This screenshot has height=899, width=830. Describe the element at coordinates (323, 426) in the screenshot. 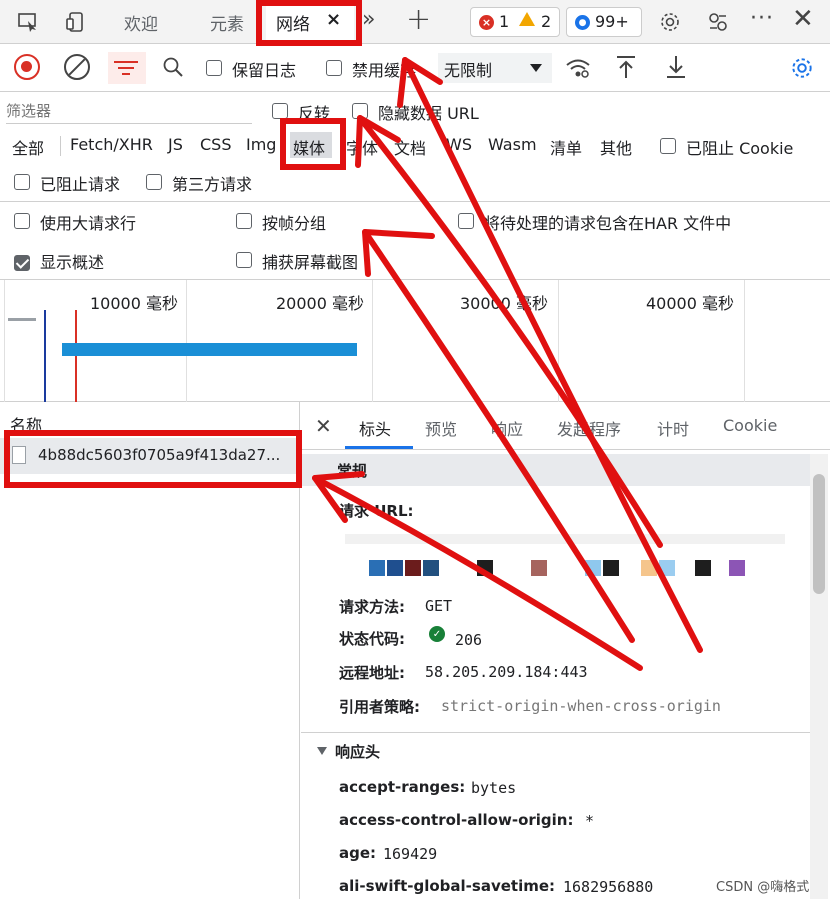

I see `close-detail-icon: ✕` at that location.